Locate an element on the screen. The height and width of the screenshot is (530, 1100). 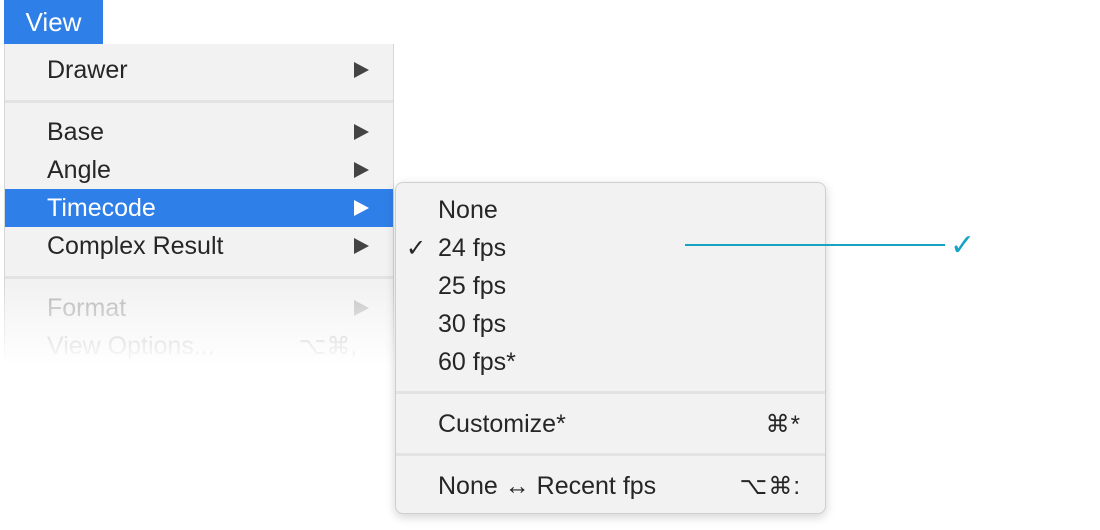
menu-item-label: Base is located at coordinates (75, 131).